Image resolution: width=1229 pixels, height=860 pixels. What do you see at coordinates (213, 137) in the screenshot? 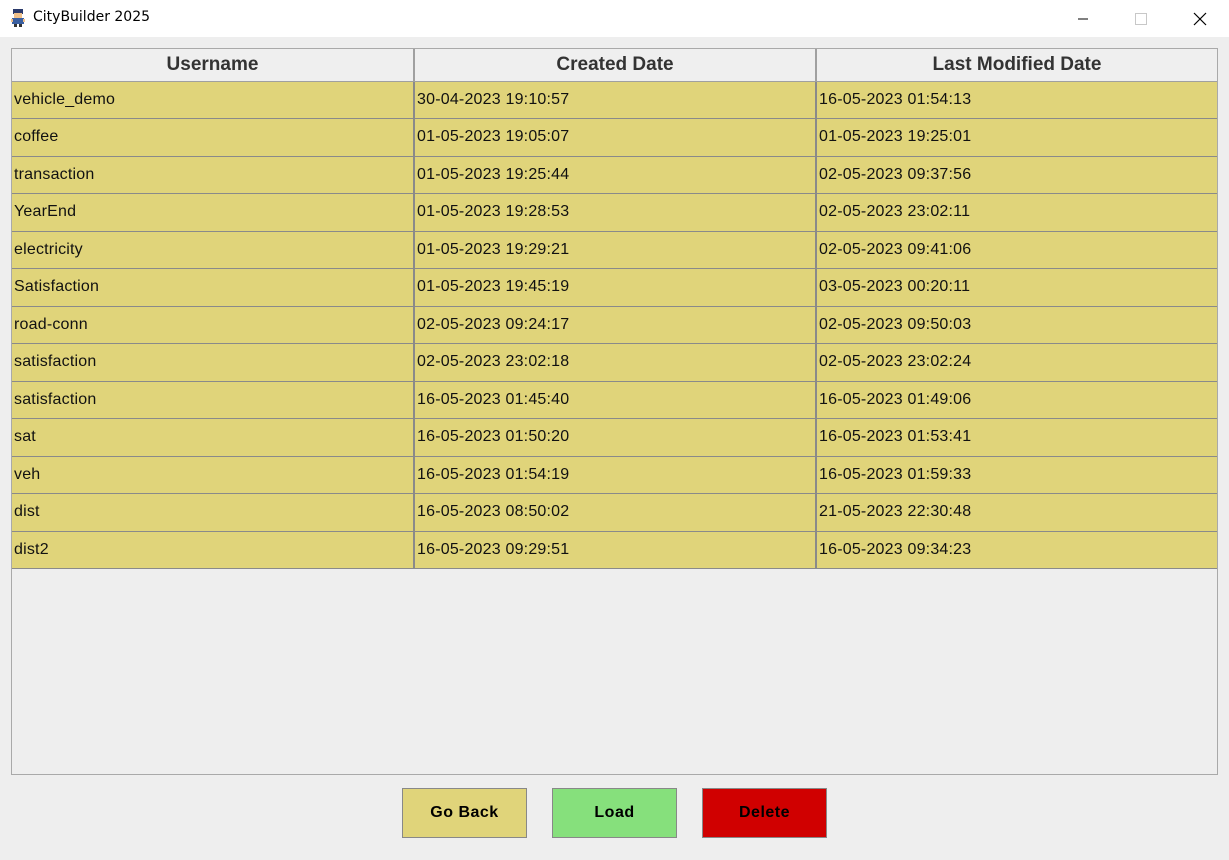
I see `cell-username: coffee` at bounding box center [213, 137].